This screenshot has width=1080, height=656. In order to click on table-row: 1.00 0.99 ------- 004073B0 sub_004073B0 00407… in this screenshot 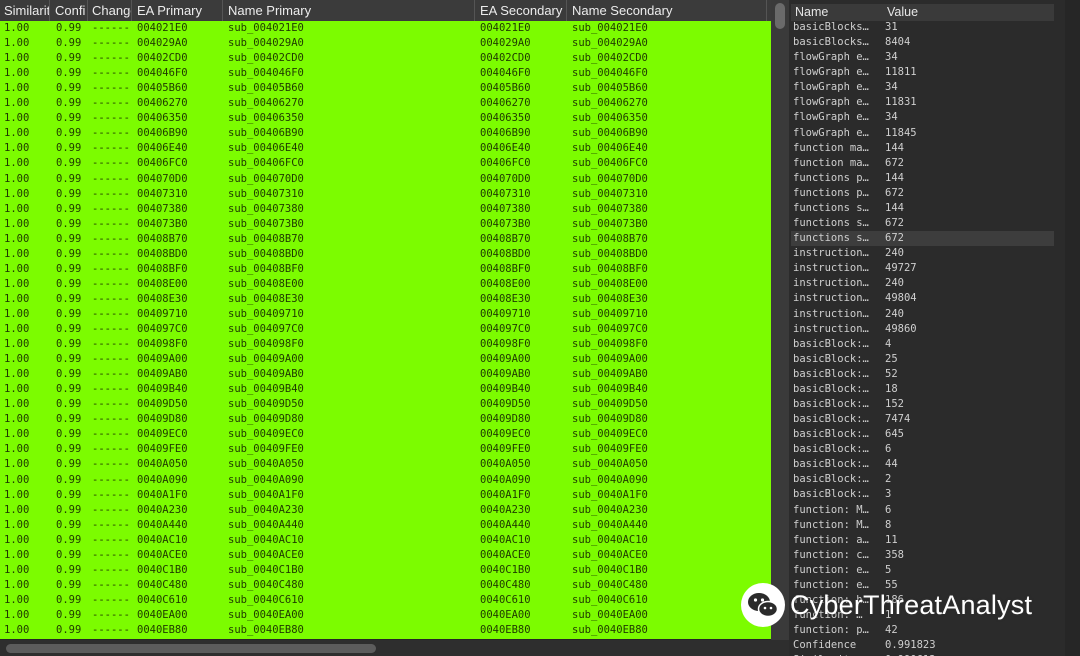, I will do `click(385, 224)`.